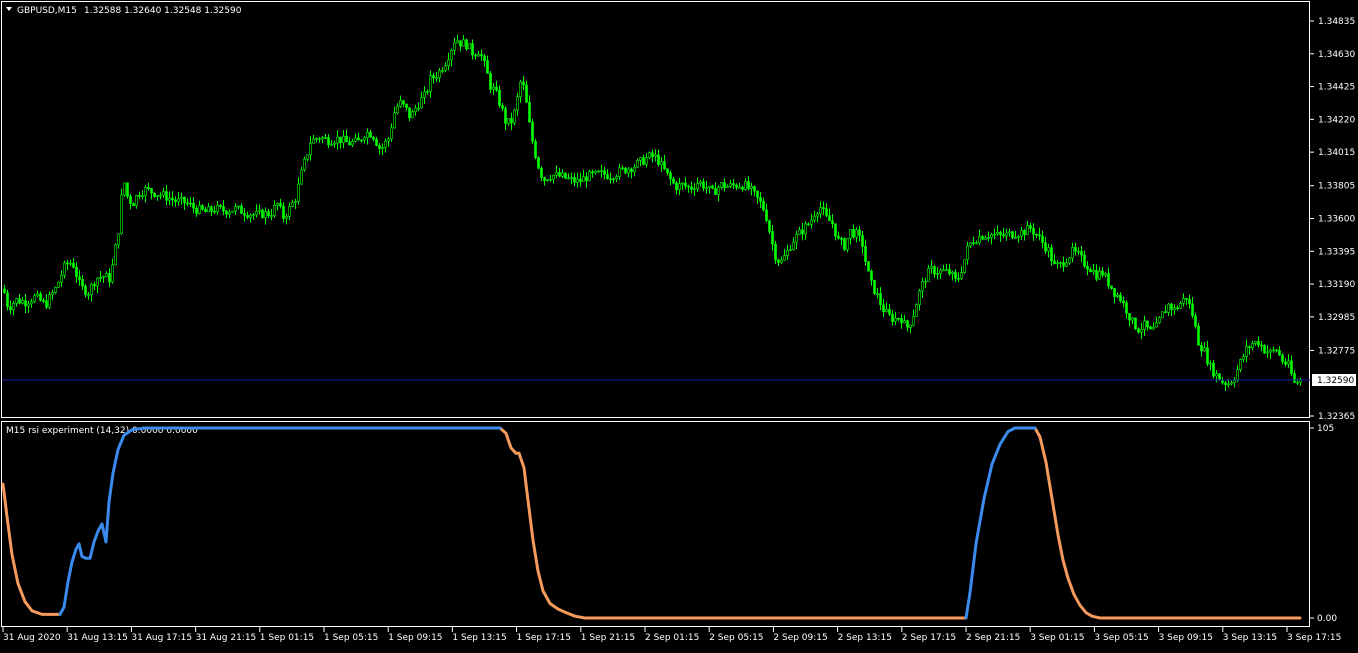 This screenshot has width=1358, height=653. Describe the element at coordinates (415, 638) in the screenshot. I see `time-tick-label: 1 Sep 09:15` at that location.